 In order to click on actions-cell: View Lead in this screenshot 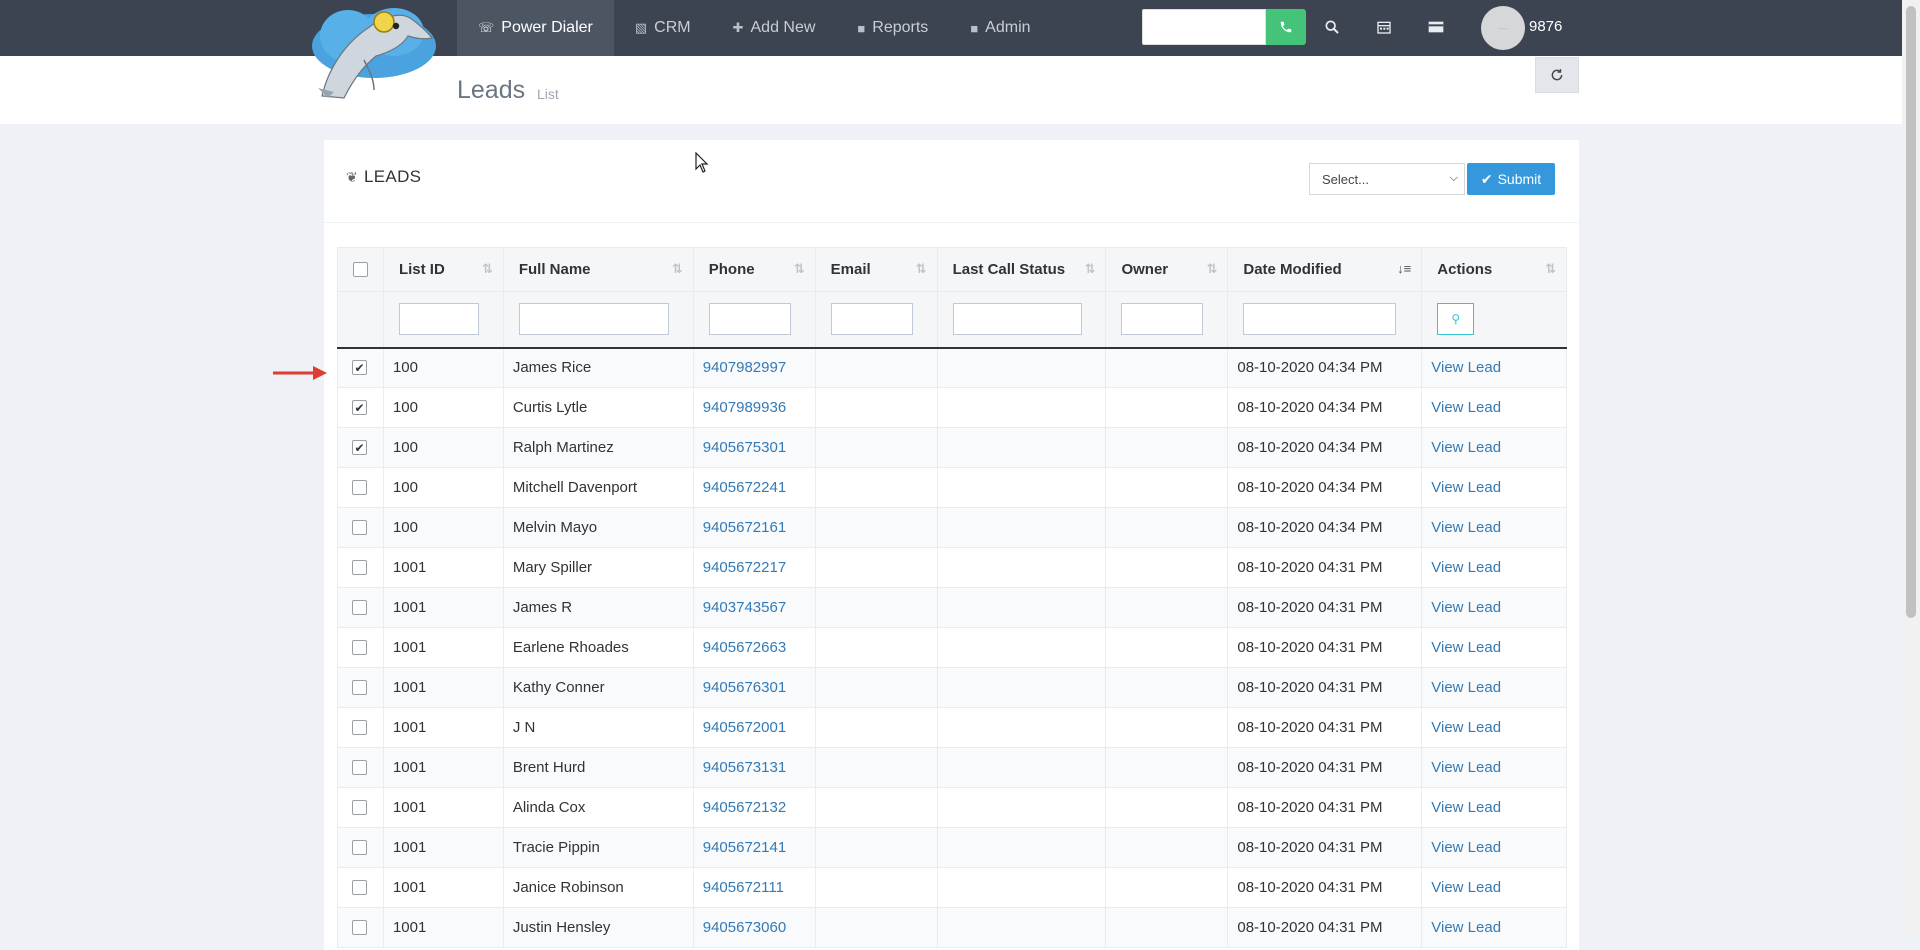, I will do `click(1494, 807)`.